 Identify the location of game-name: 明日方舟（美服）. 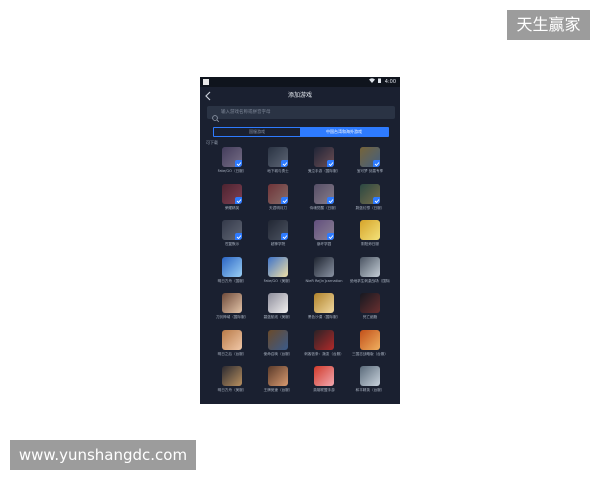
(232, 390).